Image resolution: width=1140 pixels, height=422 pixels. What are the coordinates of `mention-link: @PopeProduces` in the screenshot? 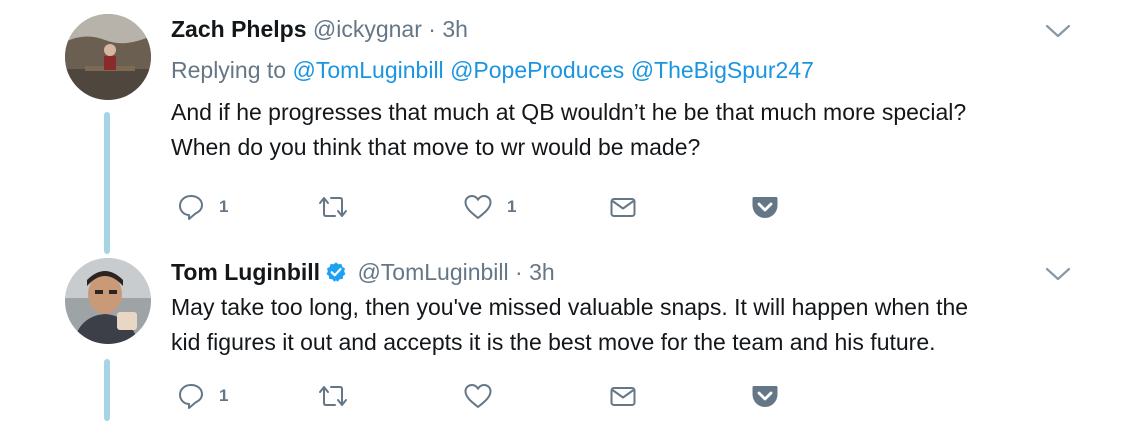 It's located at (537, 70).